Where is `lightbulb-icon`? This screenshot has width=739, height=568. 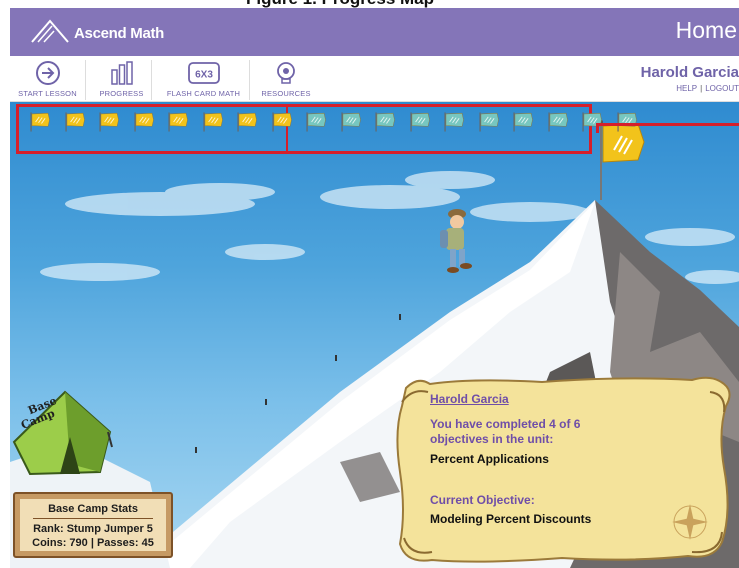
lightbulb-icon is located at coordinates (286, 73).